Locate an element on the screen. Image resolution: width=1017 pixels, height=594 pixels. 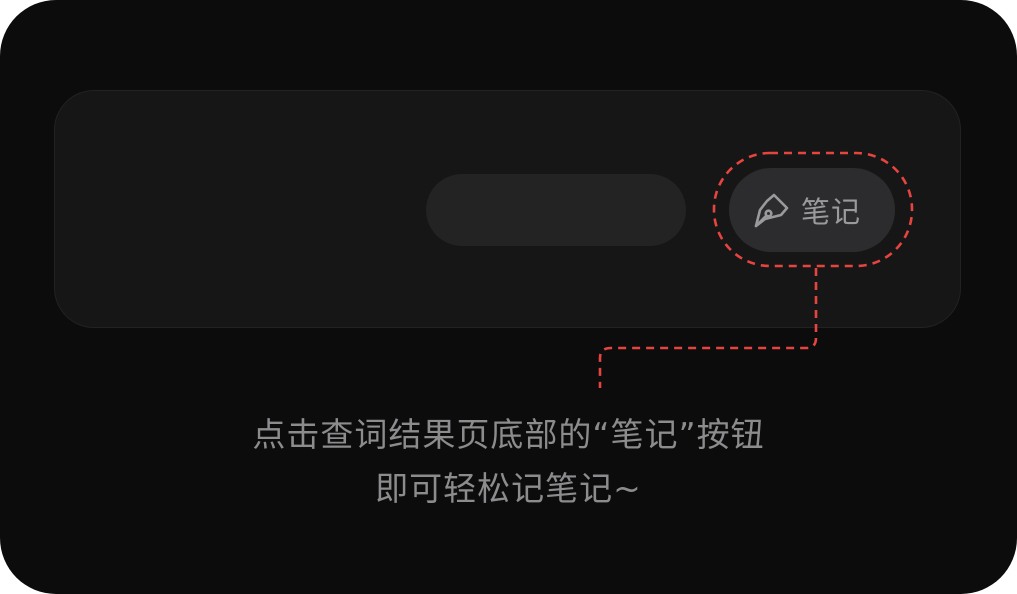
caption-line-1: 点击查词结果页底部的“笔记”按钮 is located at coordinates (508, 434).